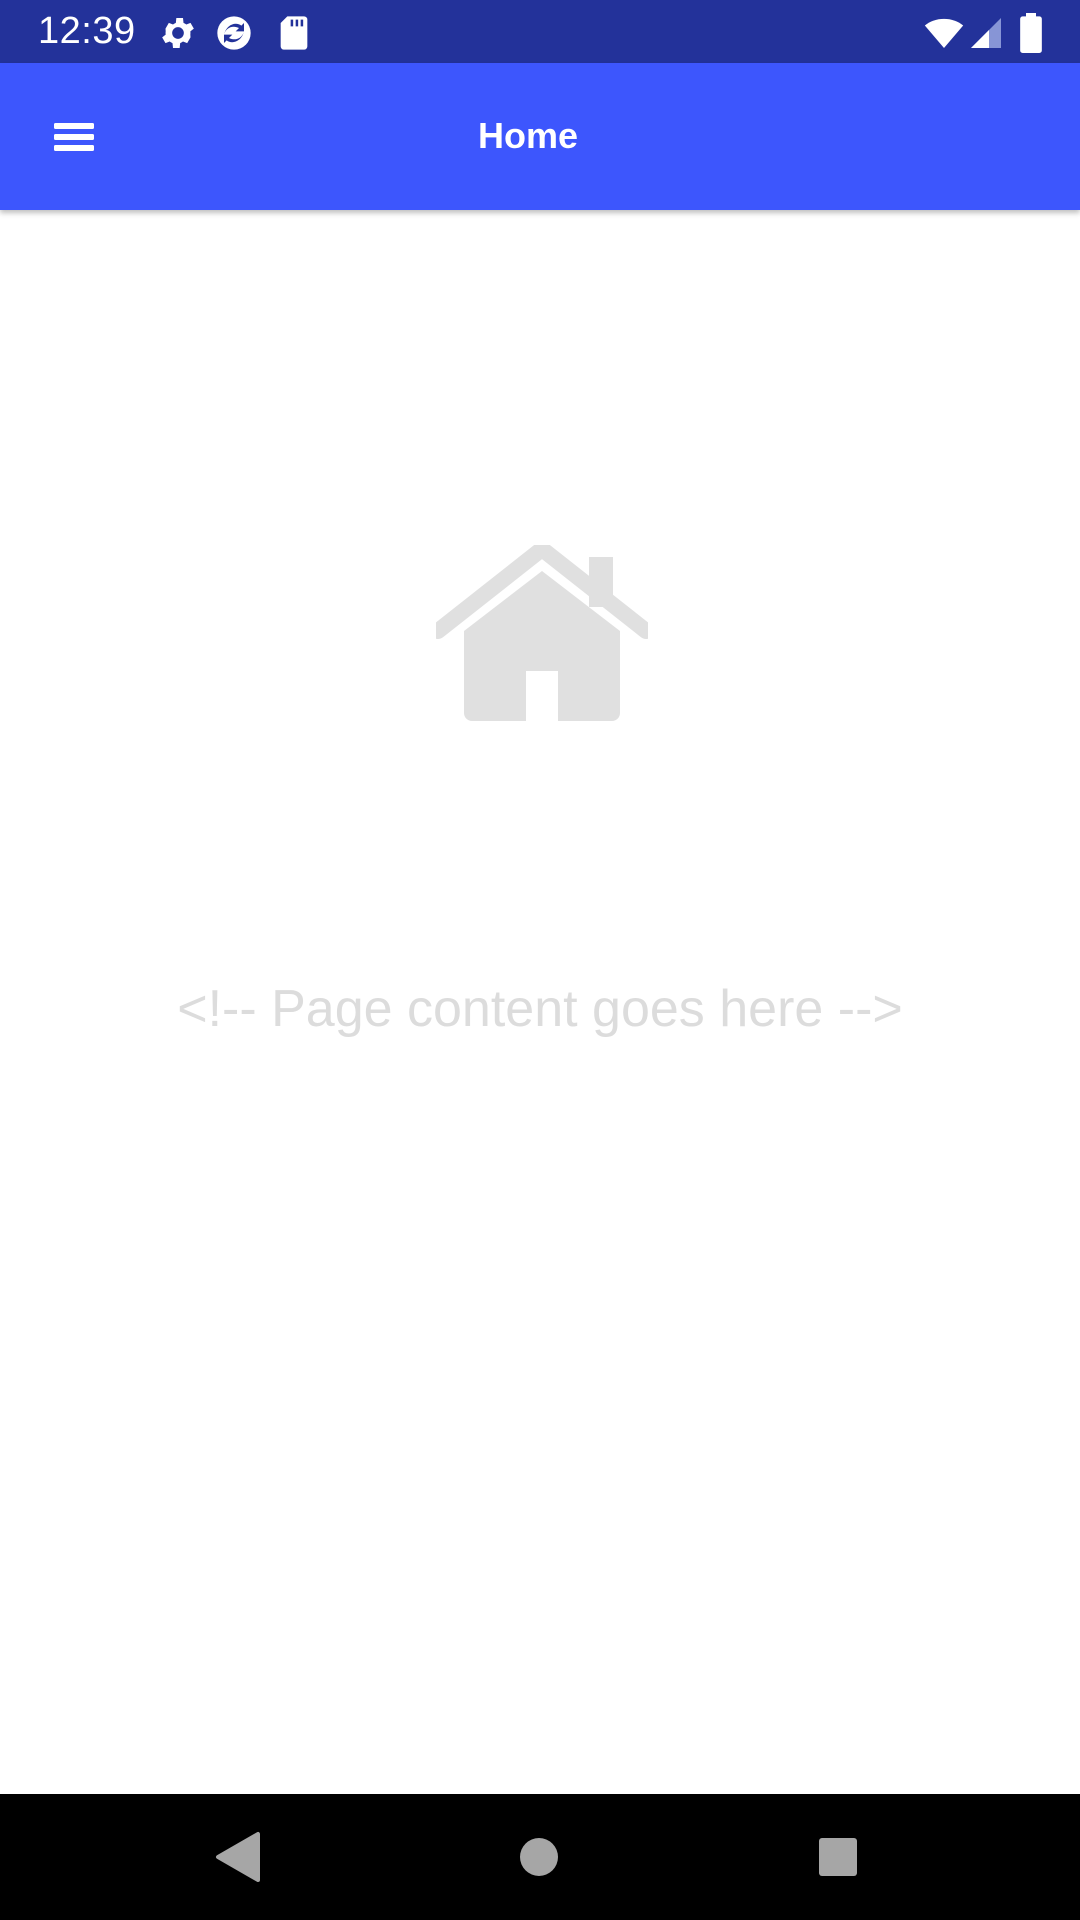 The height and width of the screenshot is (1920, 1080). I want to click on sd-card-icon, so click(294, 33).